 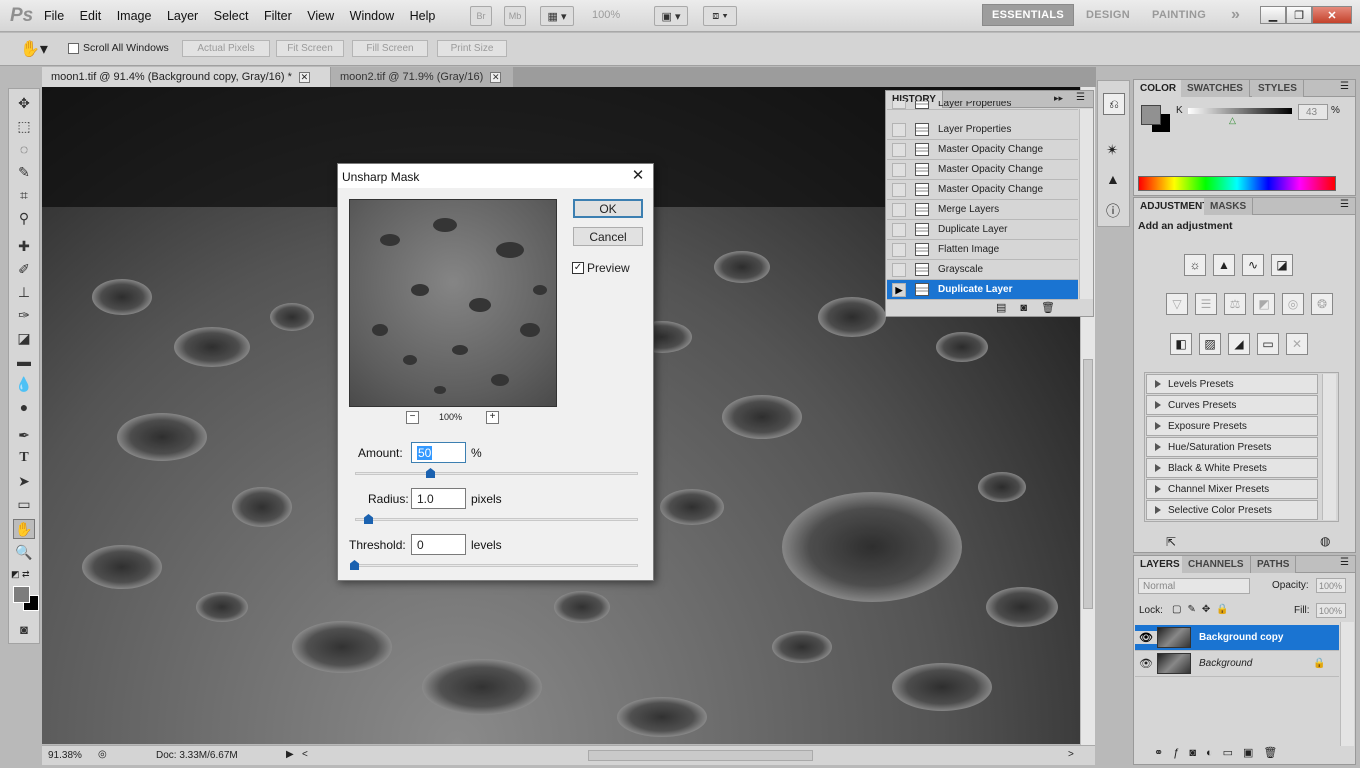 I want to click on scroll-left-icon: <, so click(x=305, y=754).